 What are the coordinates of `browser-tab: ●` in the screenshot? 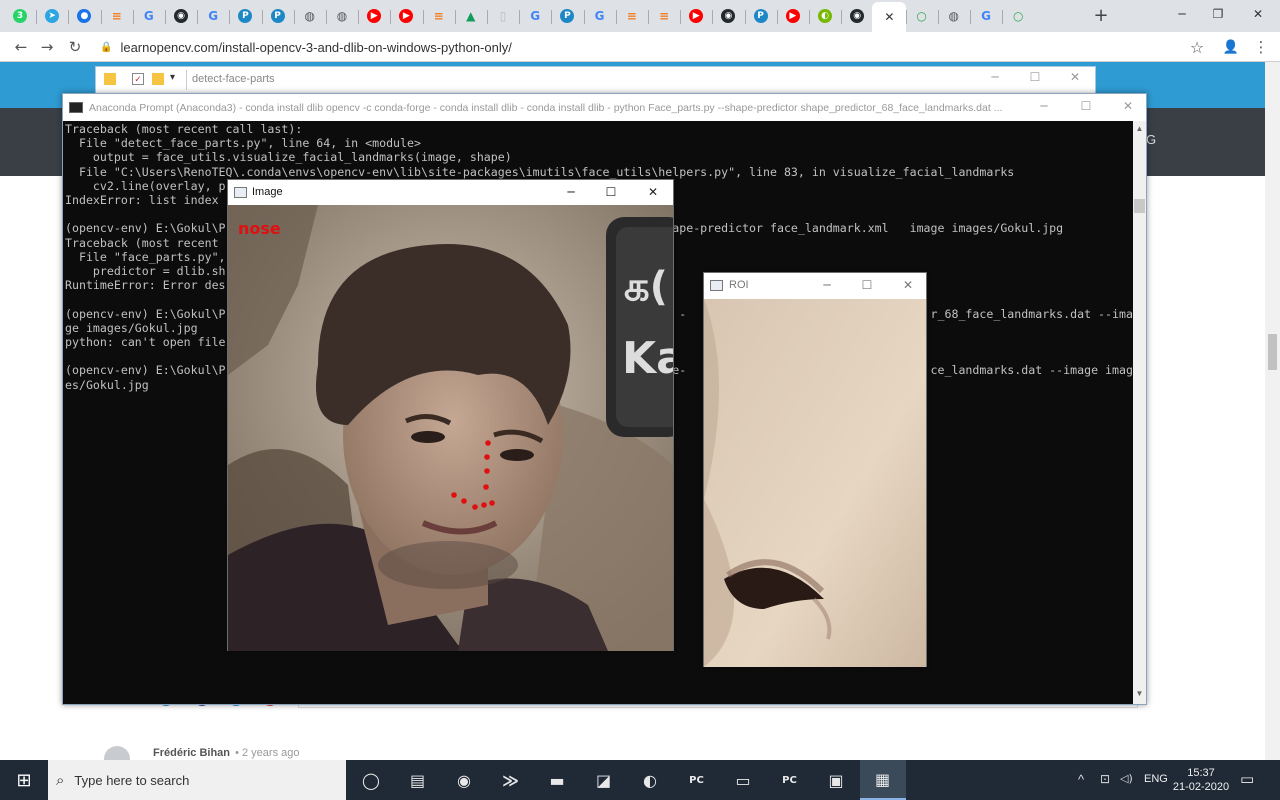 It's located at (84, 16).